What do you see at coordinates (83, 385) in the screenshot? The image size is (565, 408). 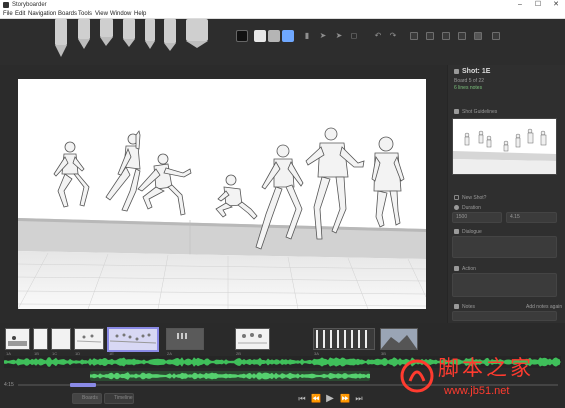 I see `scrub-selection` at bounding box center [83, 385].